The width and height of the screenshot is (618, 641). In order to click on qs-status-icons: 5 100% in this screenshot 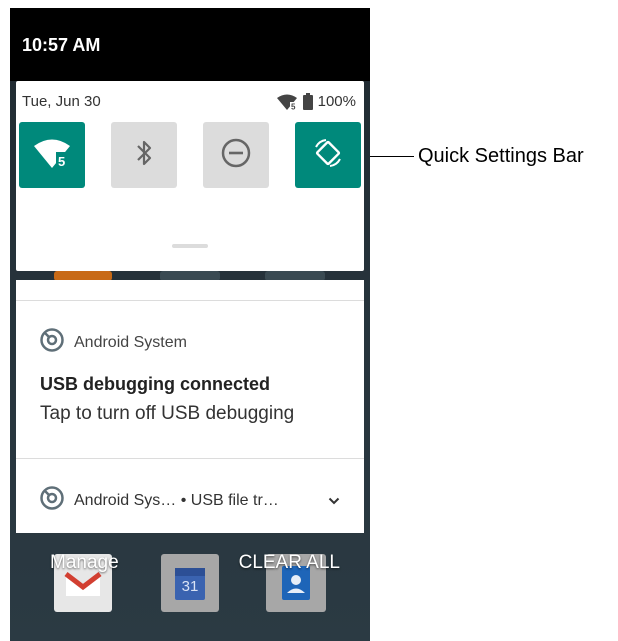, I will do `click(316, 101)`.